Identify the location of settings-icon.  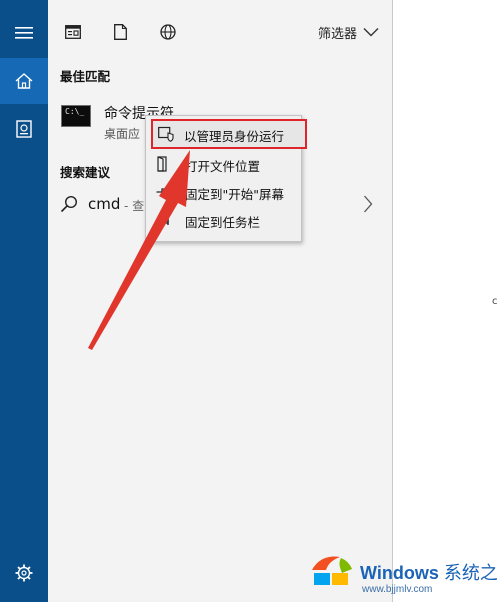
(24, 573).